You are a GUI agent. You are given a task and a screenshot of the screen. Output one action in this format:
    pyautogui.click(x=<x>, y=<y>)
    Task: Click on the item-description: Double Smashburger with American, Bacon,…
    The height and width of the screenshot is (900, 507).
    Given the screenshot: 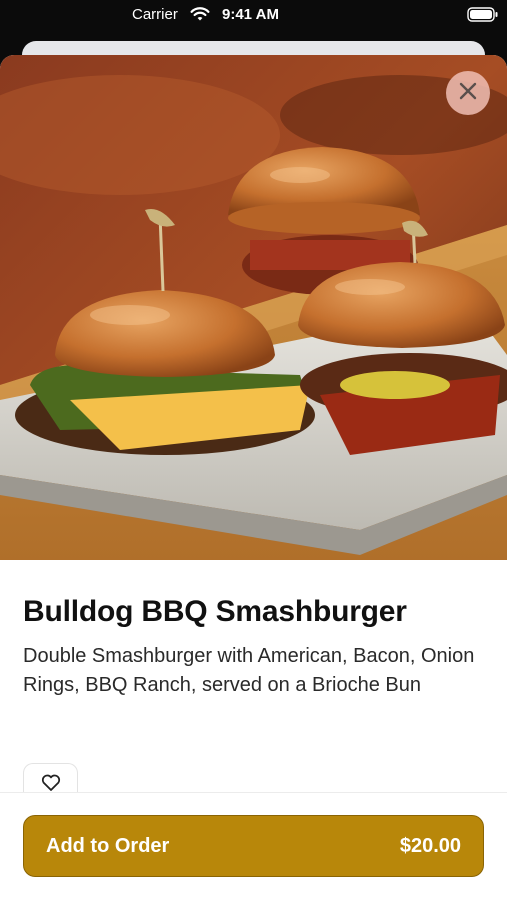 What is the action you would take?
    pyautogui.click(x=249, y=670)
    